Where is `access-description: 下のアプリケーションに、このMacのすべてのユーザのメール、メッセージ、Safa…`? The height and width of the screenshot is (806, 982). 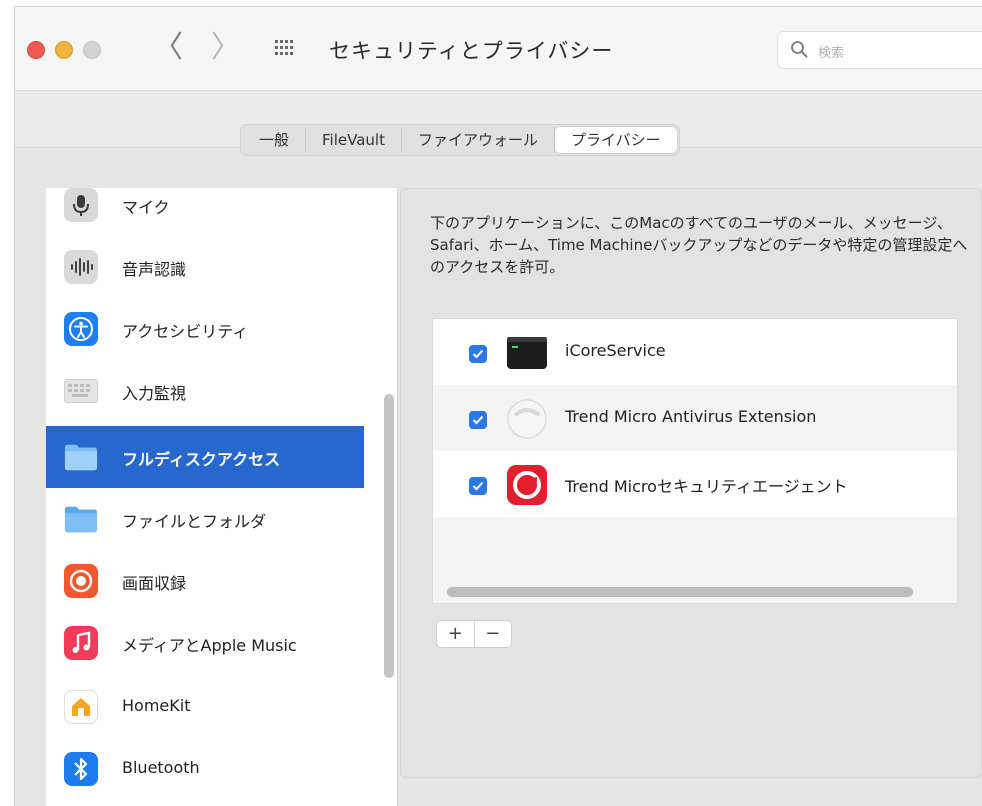 access-description: 下のアプリケーションに、このMacのすべてのユーザのメール、メッセージ、Safa… is located at coordinates (699, 245).